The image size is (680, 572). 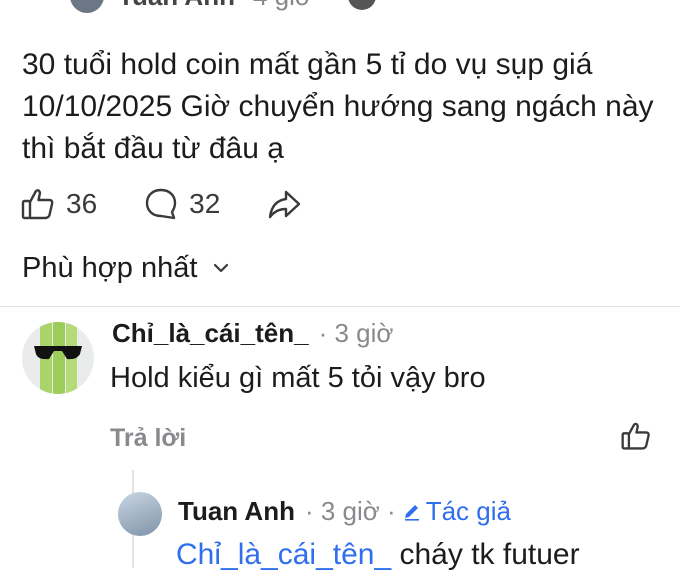 What do you see at coordinates (161, 204) in the screenshot?
I see `comment-bubble-icon` at bounding box center [161, 204].